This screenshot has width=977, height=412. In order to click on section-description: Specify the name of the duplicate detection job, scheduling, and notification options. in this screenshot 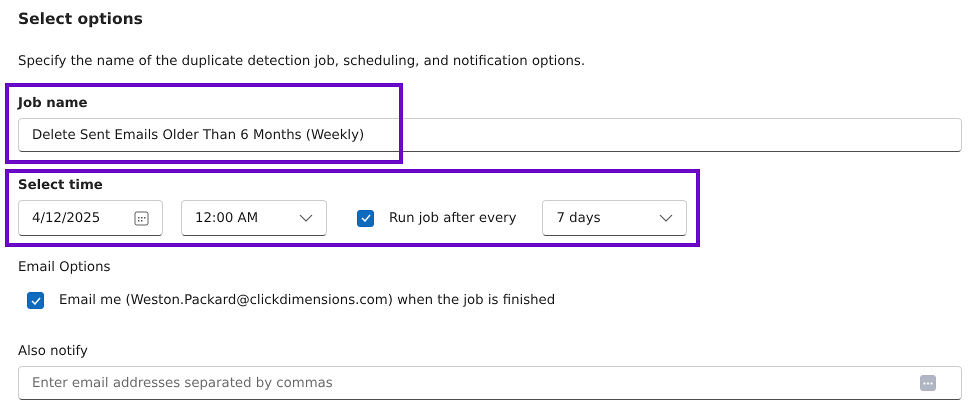, I will do `click(302, 61)`.